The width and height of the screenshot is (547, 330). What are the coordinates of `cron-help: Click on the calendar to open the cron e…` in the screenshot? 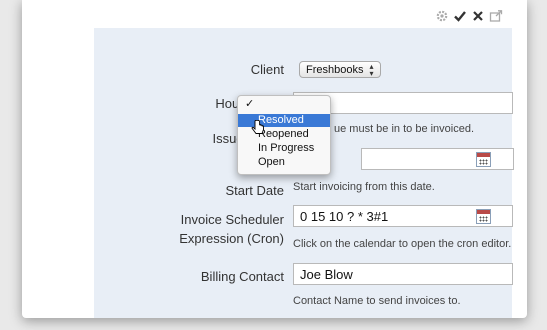 It's located at (402, 244).